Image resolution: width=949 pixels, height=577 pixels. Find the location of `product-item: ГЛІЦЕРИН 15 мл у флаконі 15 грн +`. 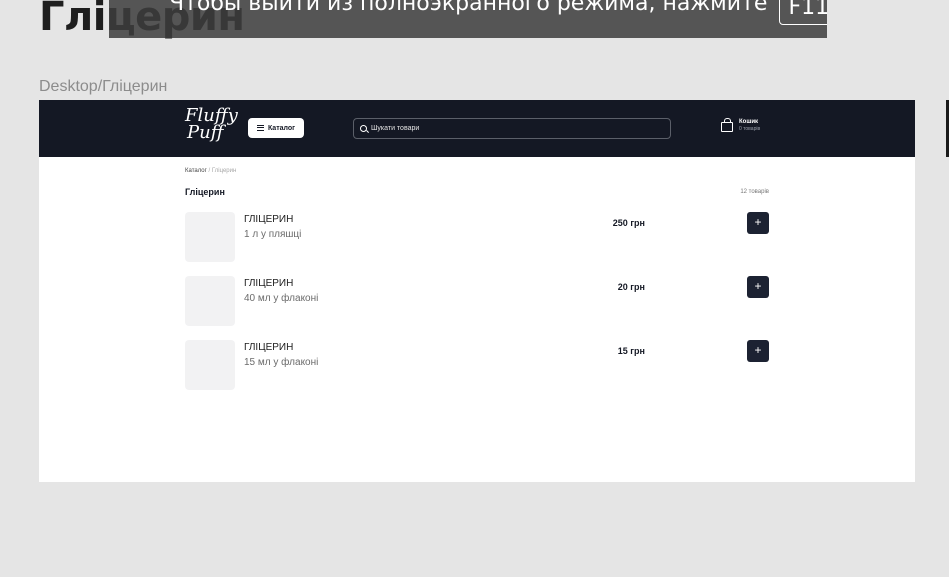

product-item: ГЛІЦЕРИН 15 мл у флаконі 15 грн + is located at coordinates (477, 365).